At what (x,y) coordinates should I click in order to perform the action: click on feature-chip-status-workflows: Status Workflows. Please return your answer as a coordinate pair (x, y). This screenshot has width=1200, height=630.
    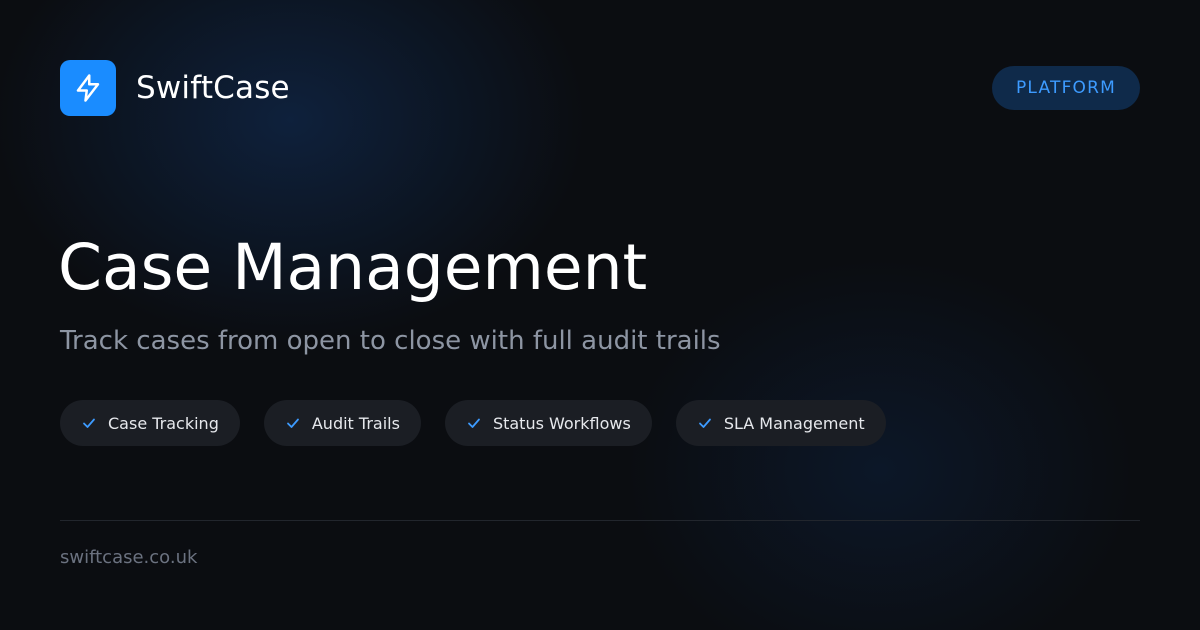
    Looking at the image, I should click on (548, 423).